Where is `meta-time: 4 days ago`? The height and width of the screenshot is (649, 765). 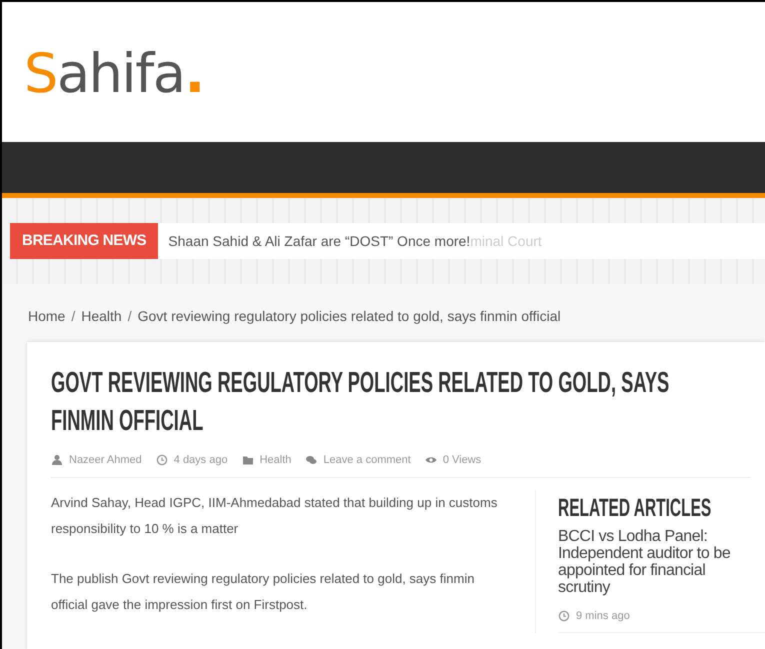 meta-time: 4 days ago is located at coordinates (201, 460).